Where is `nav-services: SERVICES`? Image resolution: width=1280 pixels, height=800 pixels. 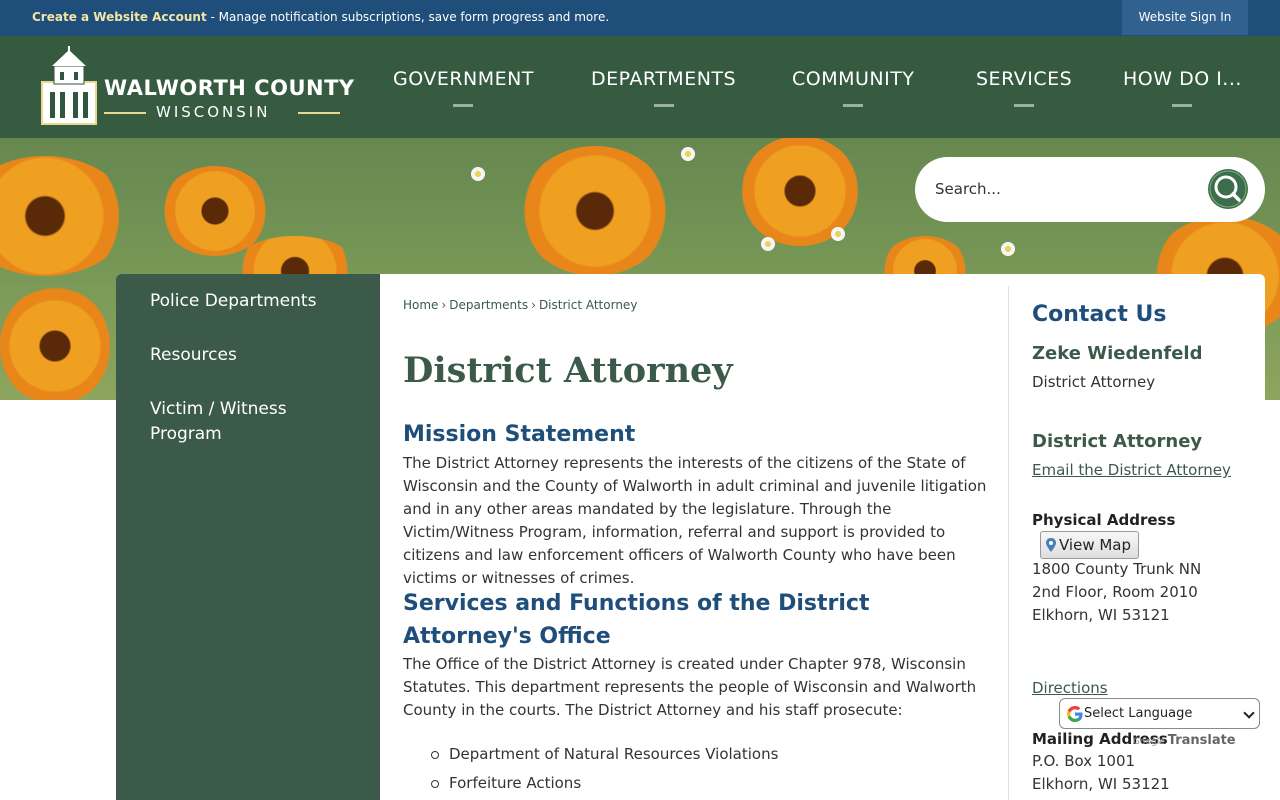
nav-services: SERVICES is located at coordinates (1024, 87).